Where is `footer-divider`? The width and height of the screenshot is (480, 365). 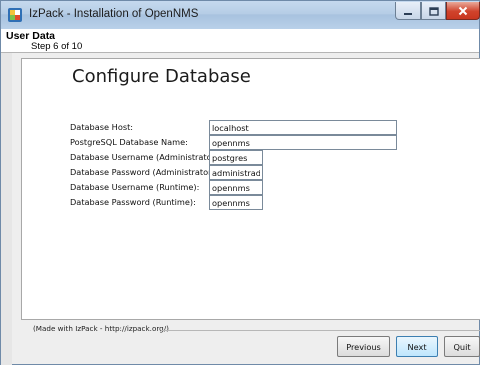 footer-divider is located at coordinates (320, 330).